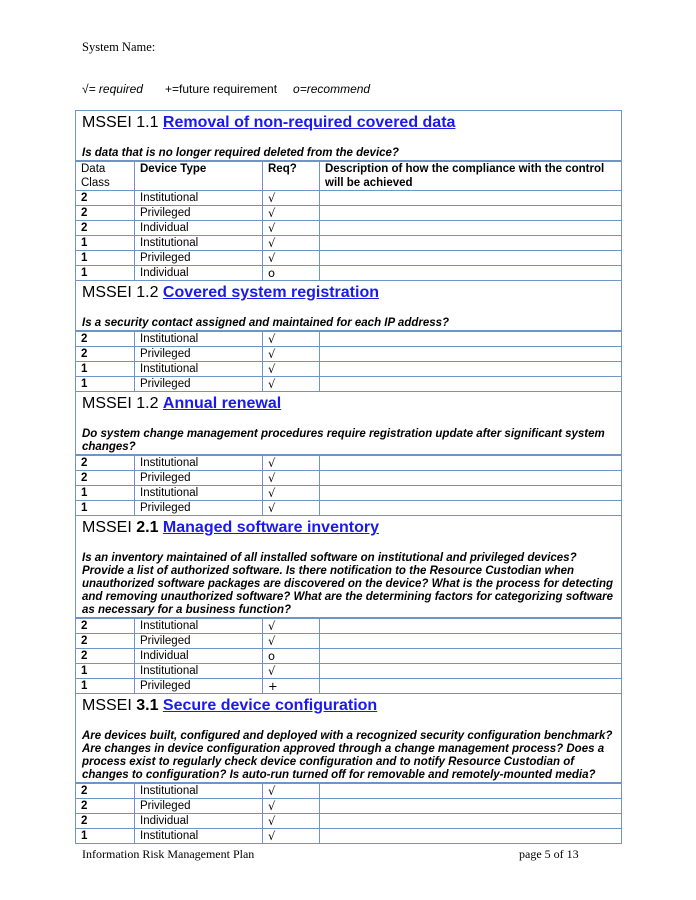 The height and width of the screenshot is (900, 696). I want to click on section-title: MSSEI 3.1 Secure device configuration, so click(348, 706).